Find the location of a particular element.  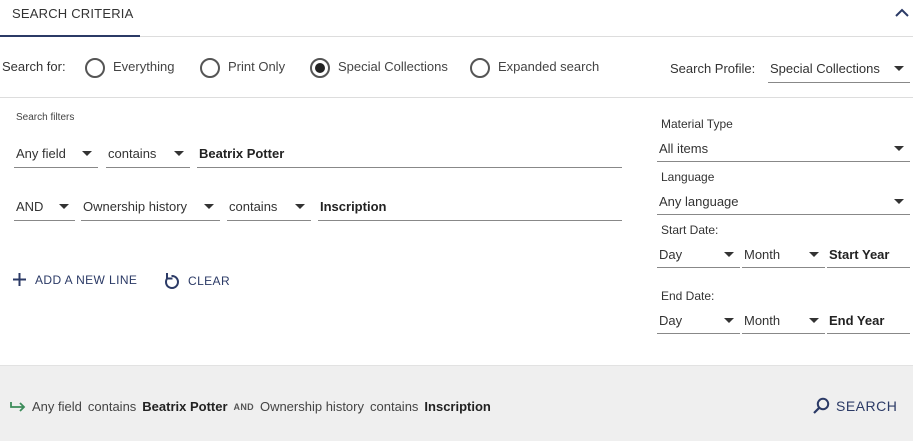

row1-search-input: Beatrix Potter is located at coordinates (409, 154).